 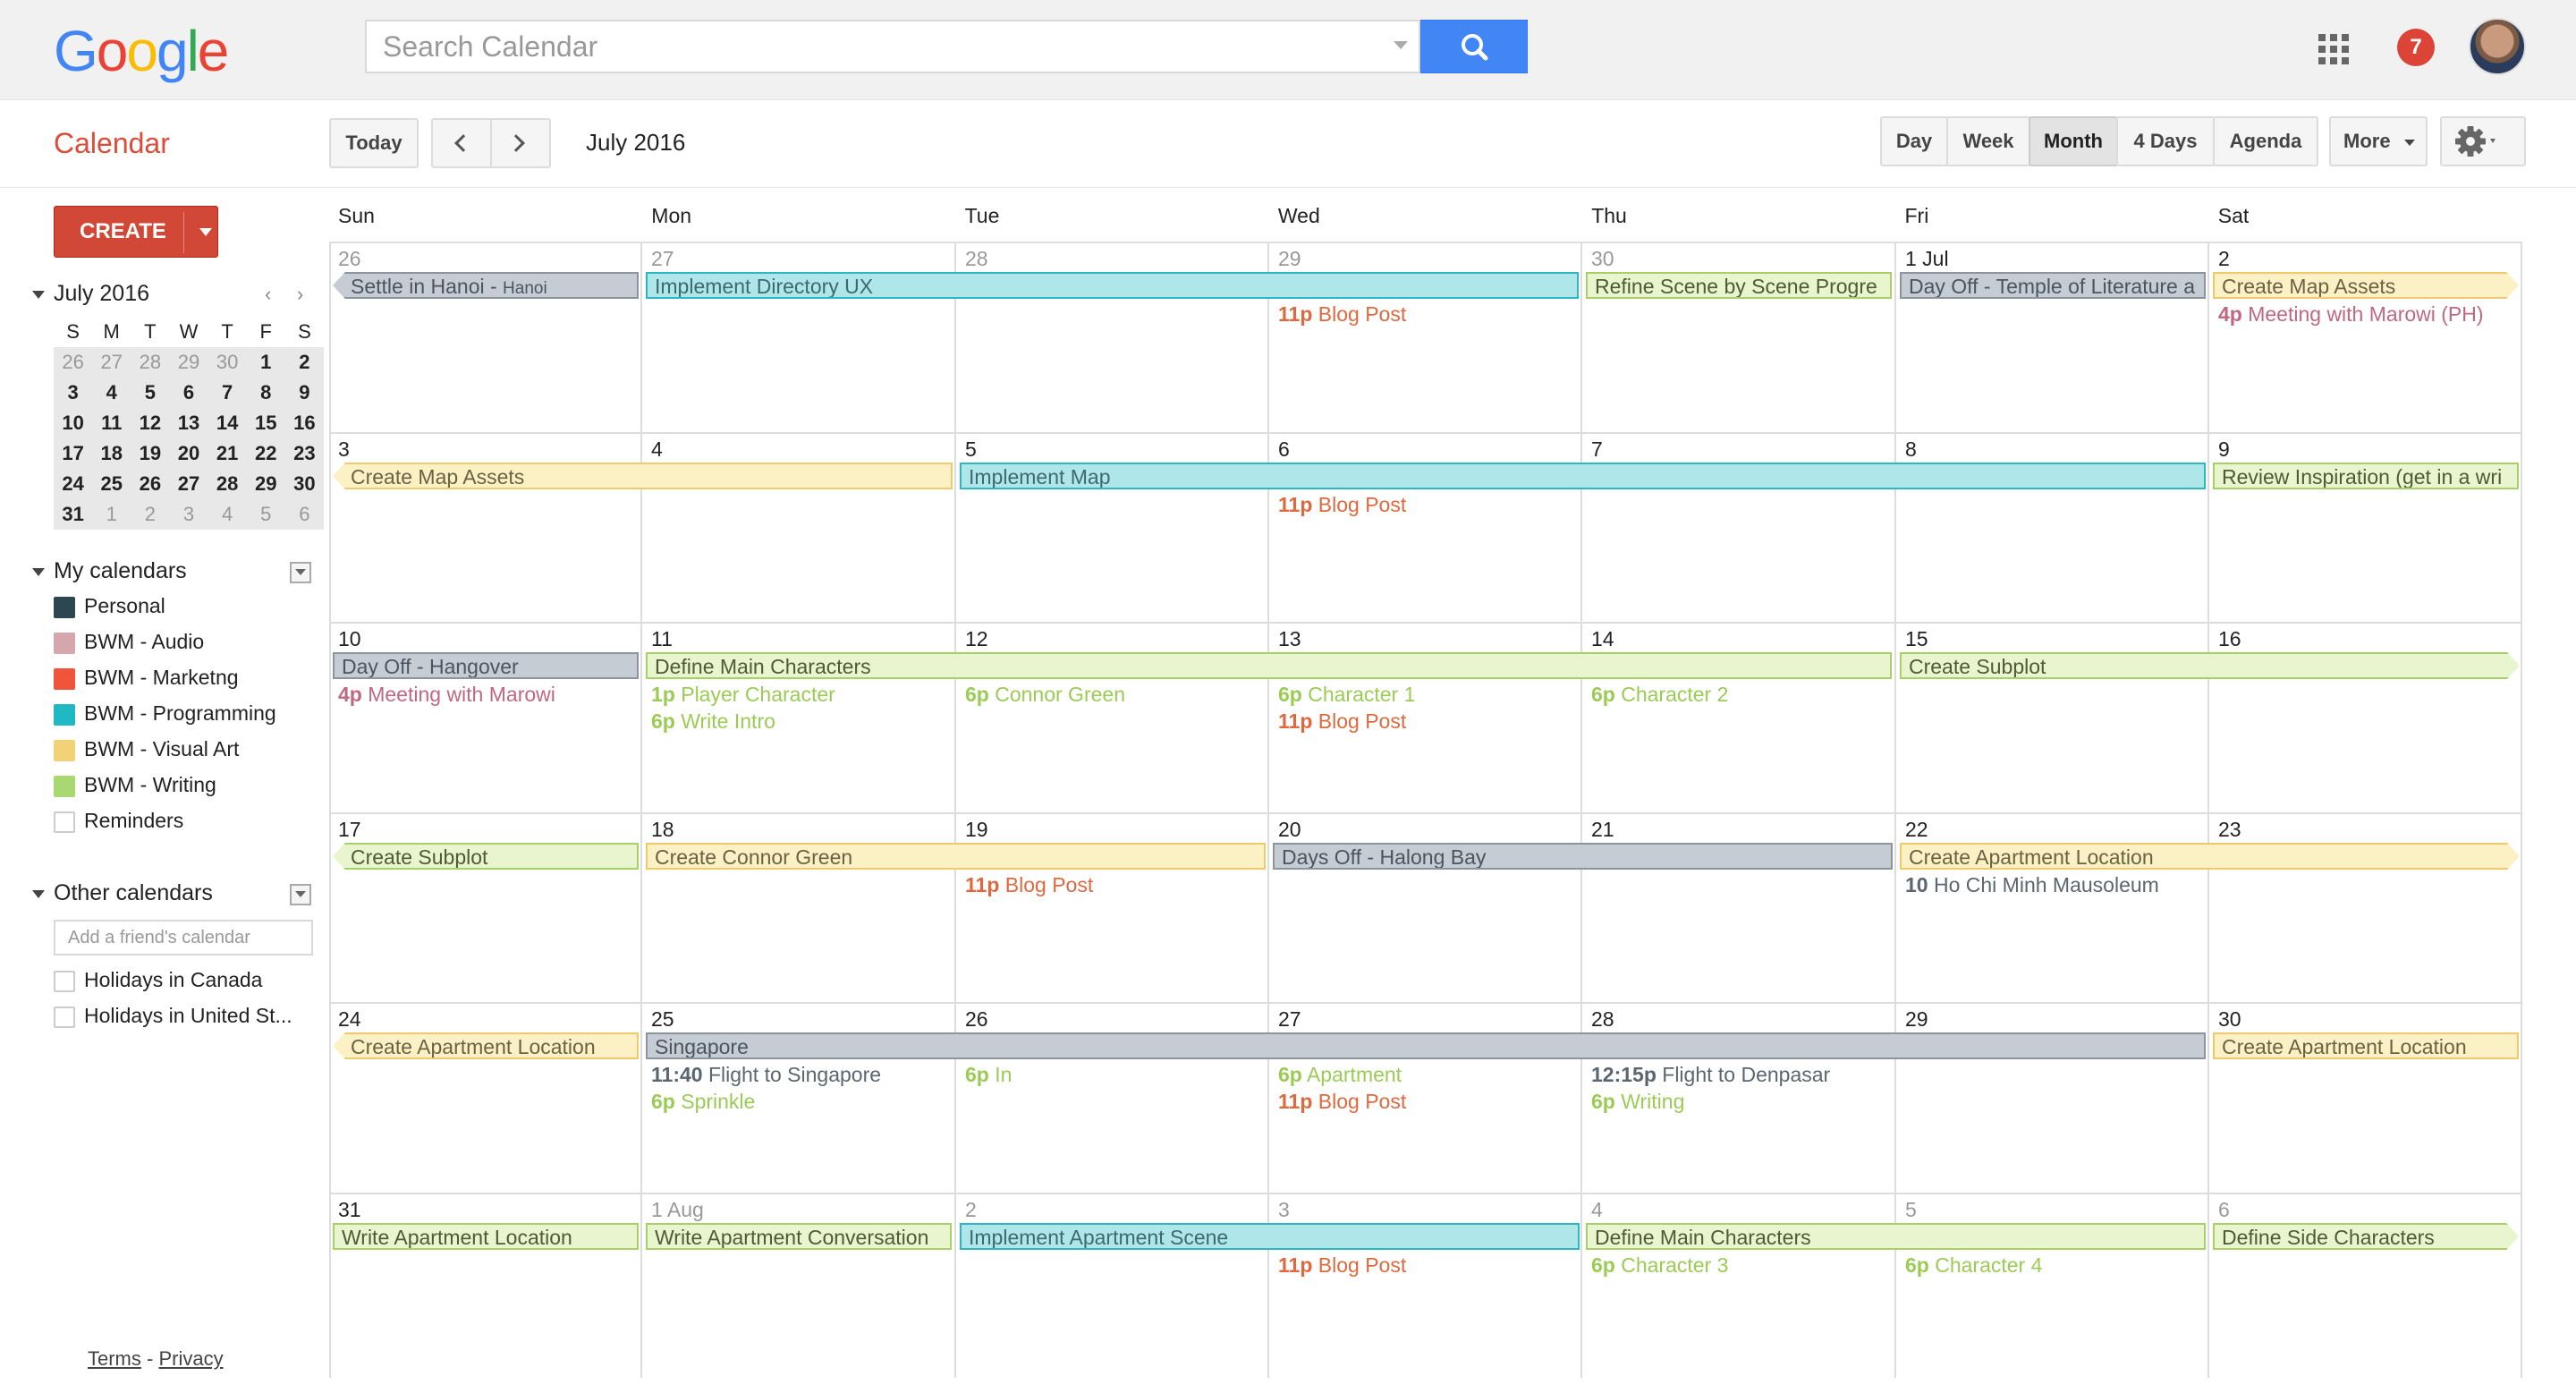 What do you see at coordinates (300, 894) in the screenshot?
I see `other-calendars-menu-icon` at bounding box center [300, 894].